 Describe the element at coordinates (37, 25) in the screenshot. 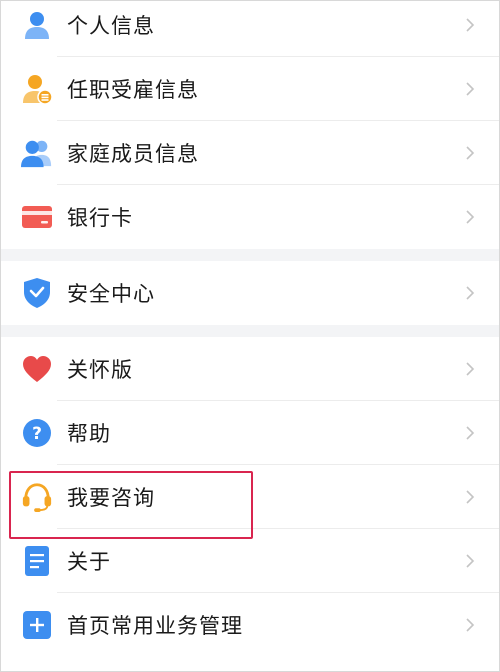

I see `person-icon` at that location.